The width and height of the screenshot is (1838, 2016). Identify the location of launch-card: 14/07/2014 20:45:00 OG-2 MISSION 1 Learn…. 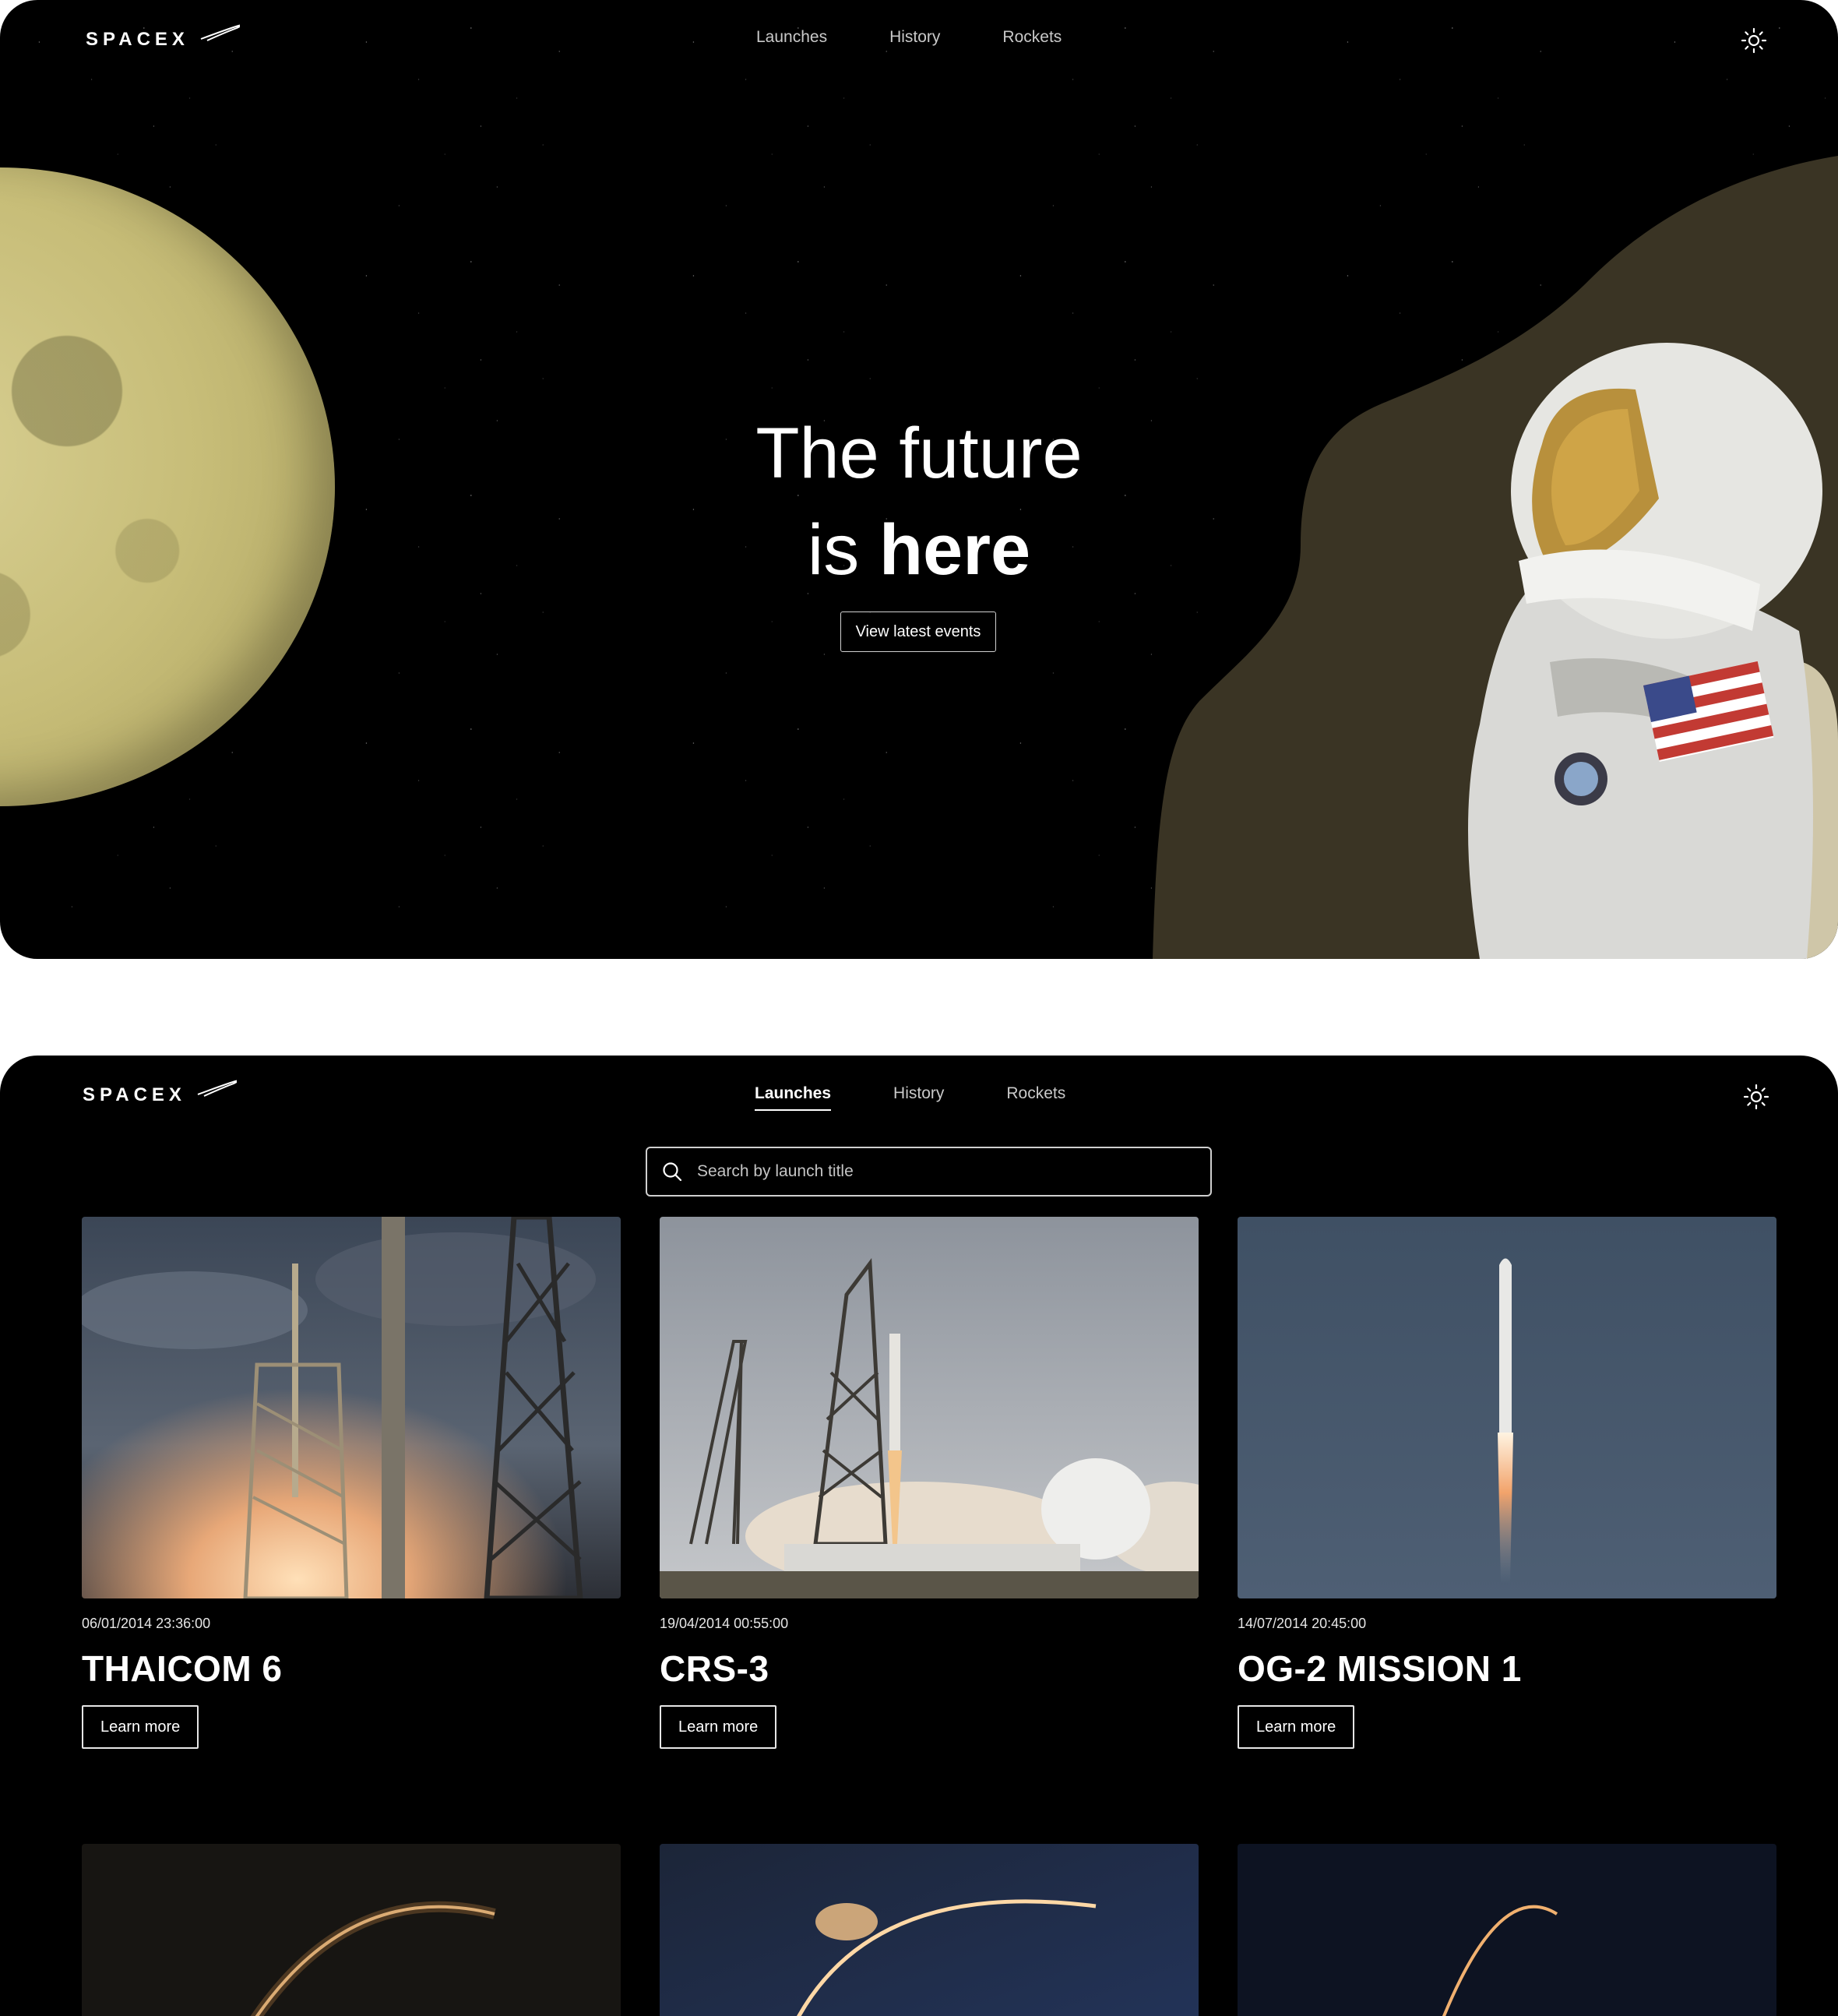
(1507, 1483).